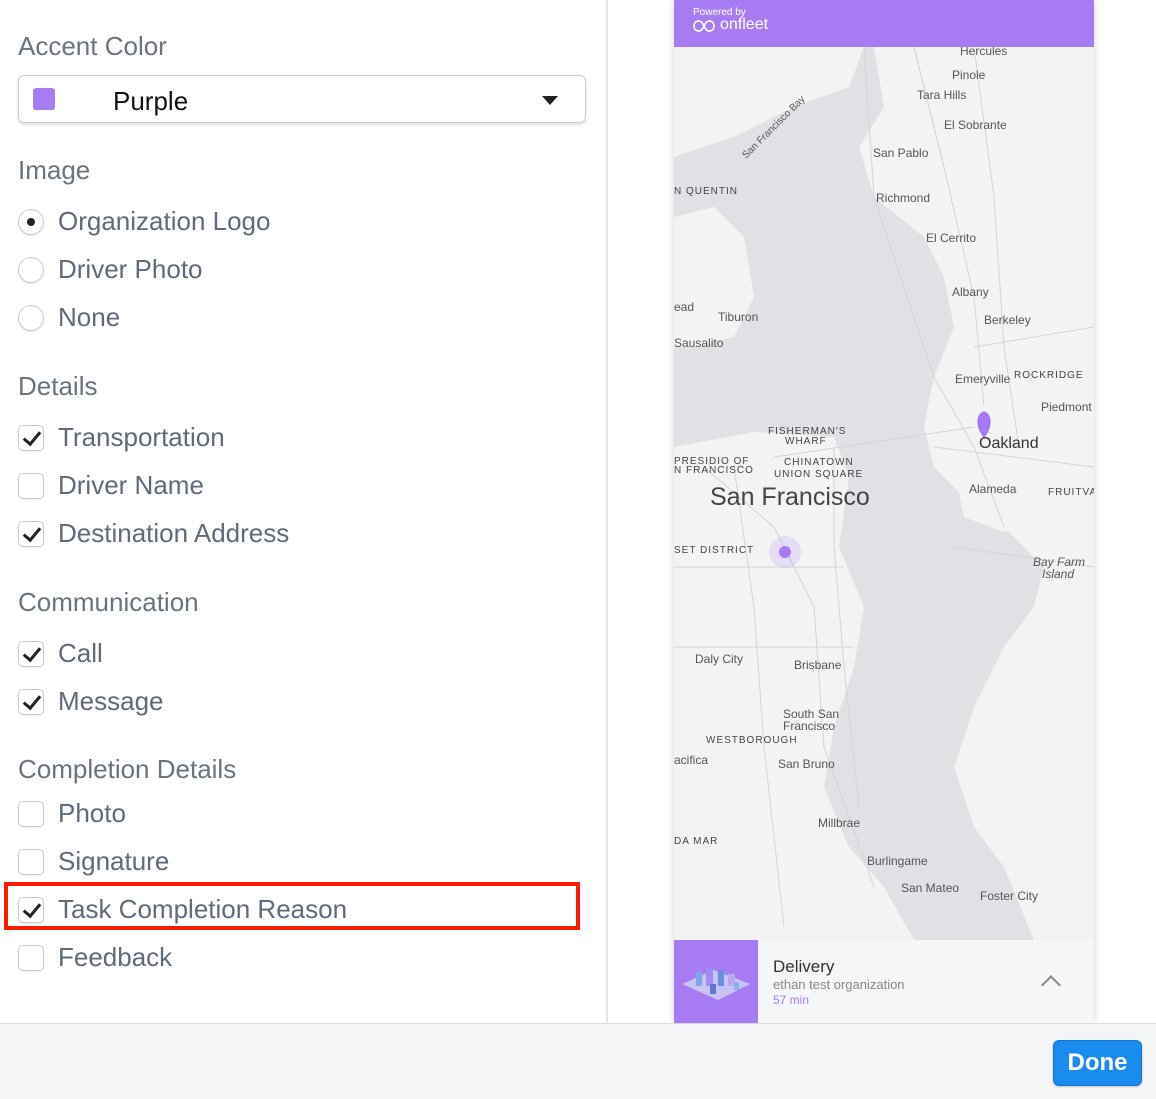 This screenshot has height=1099, width=1156. I want to click on map-label: Francisco, so click(809, 726).